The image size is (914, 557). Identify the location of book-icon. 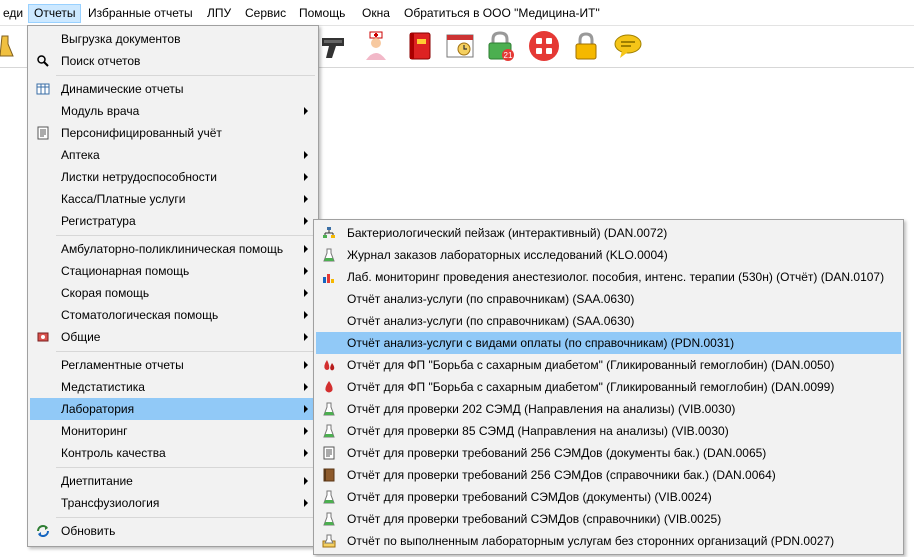
(329, 475).